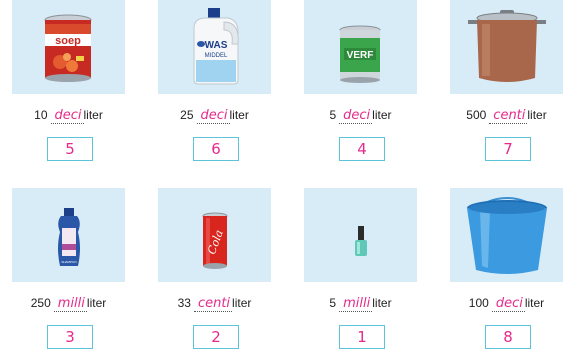 This screenshot has width=563, height=363. I want to click on soup-can-icon: soep, so click(68, 48).